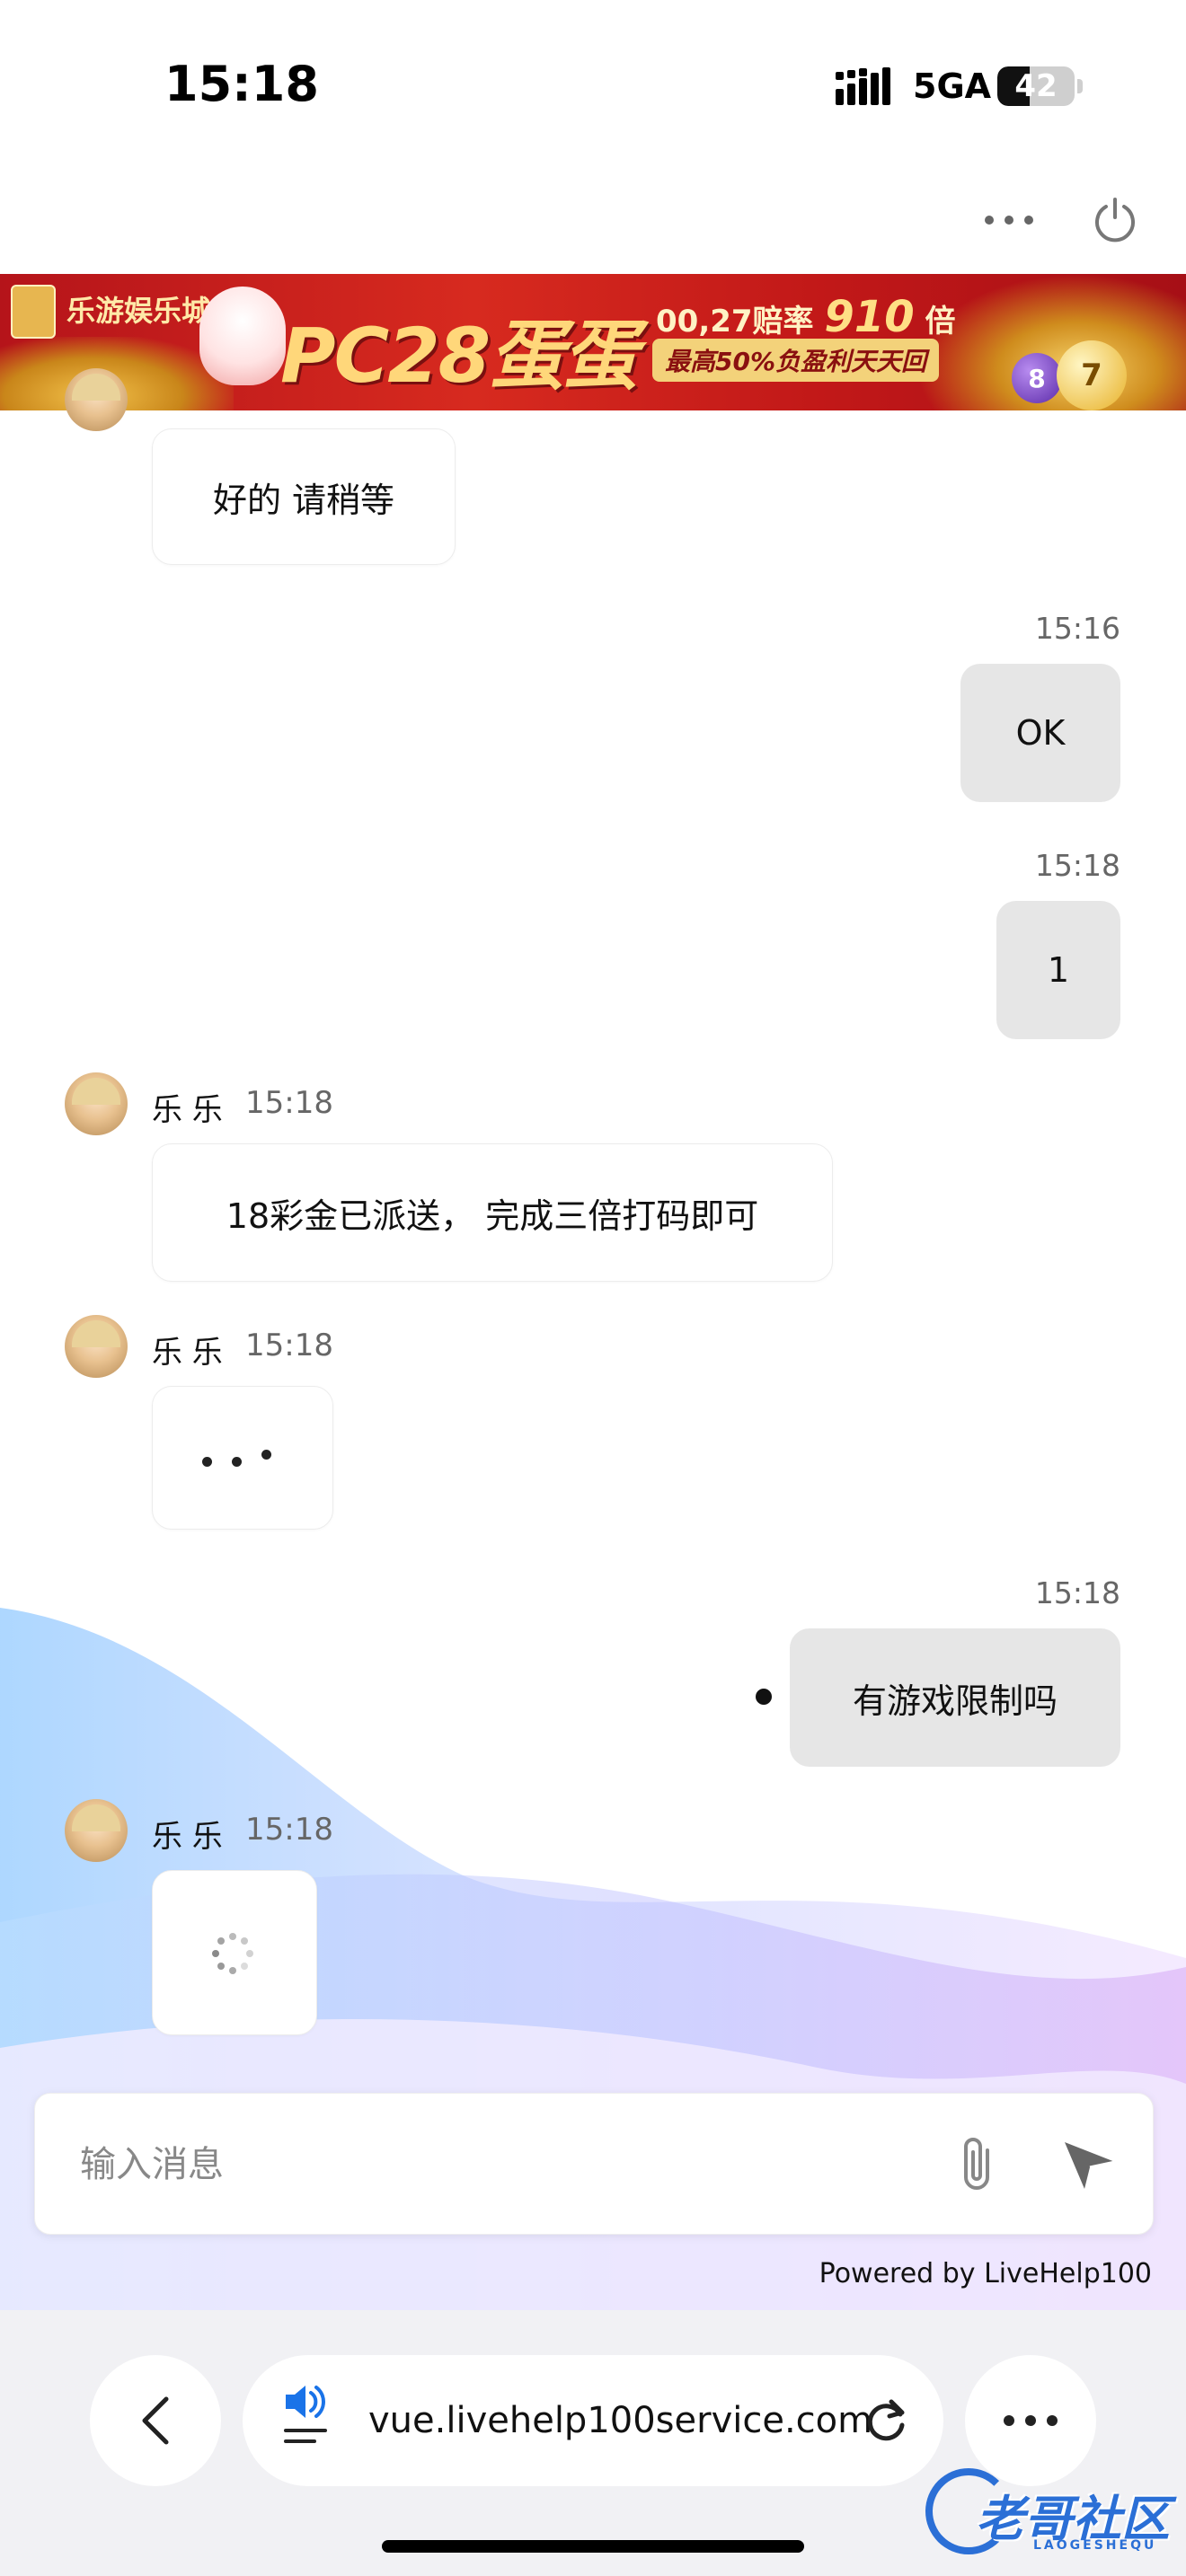 The height and width of the screenshot is (2576, 1186). I want to click on ball-number: 7, so click(1091, 375).